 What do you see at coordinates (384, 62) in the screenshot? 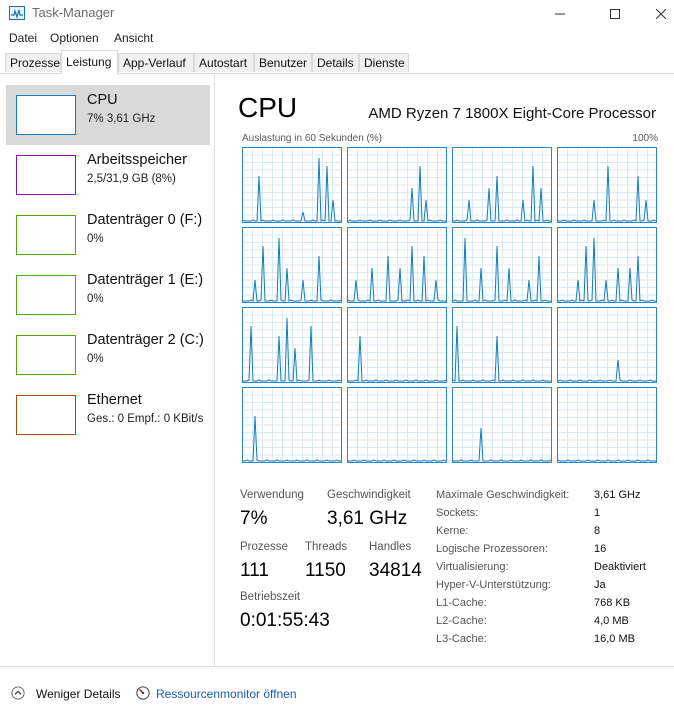
I see `tab-services: Dienste` at bounding box center [384, 62].